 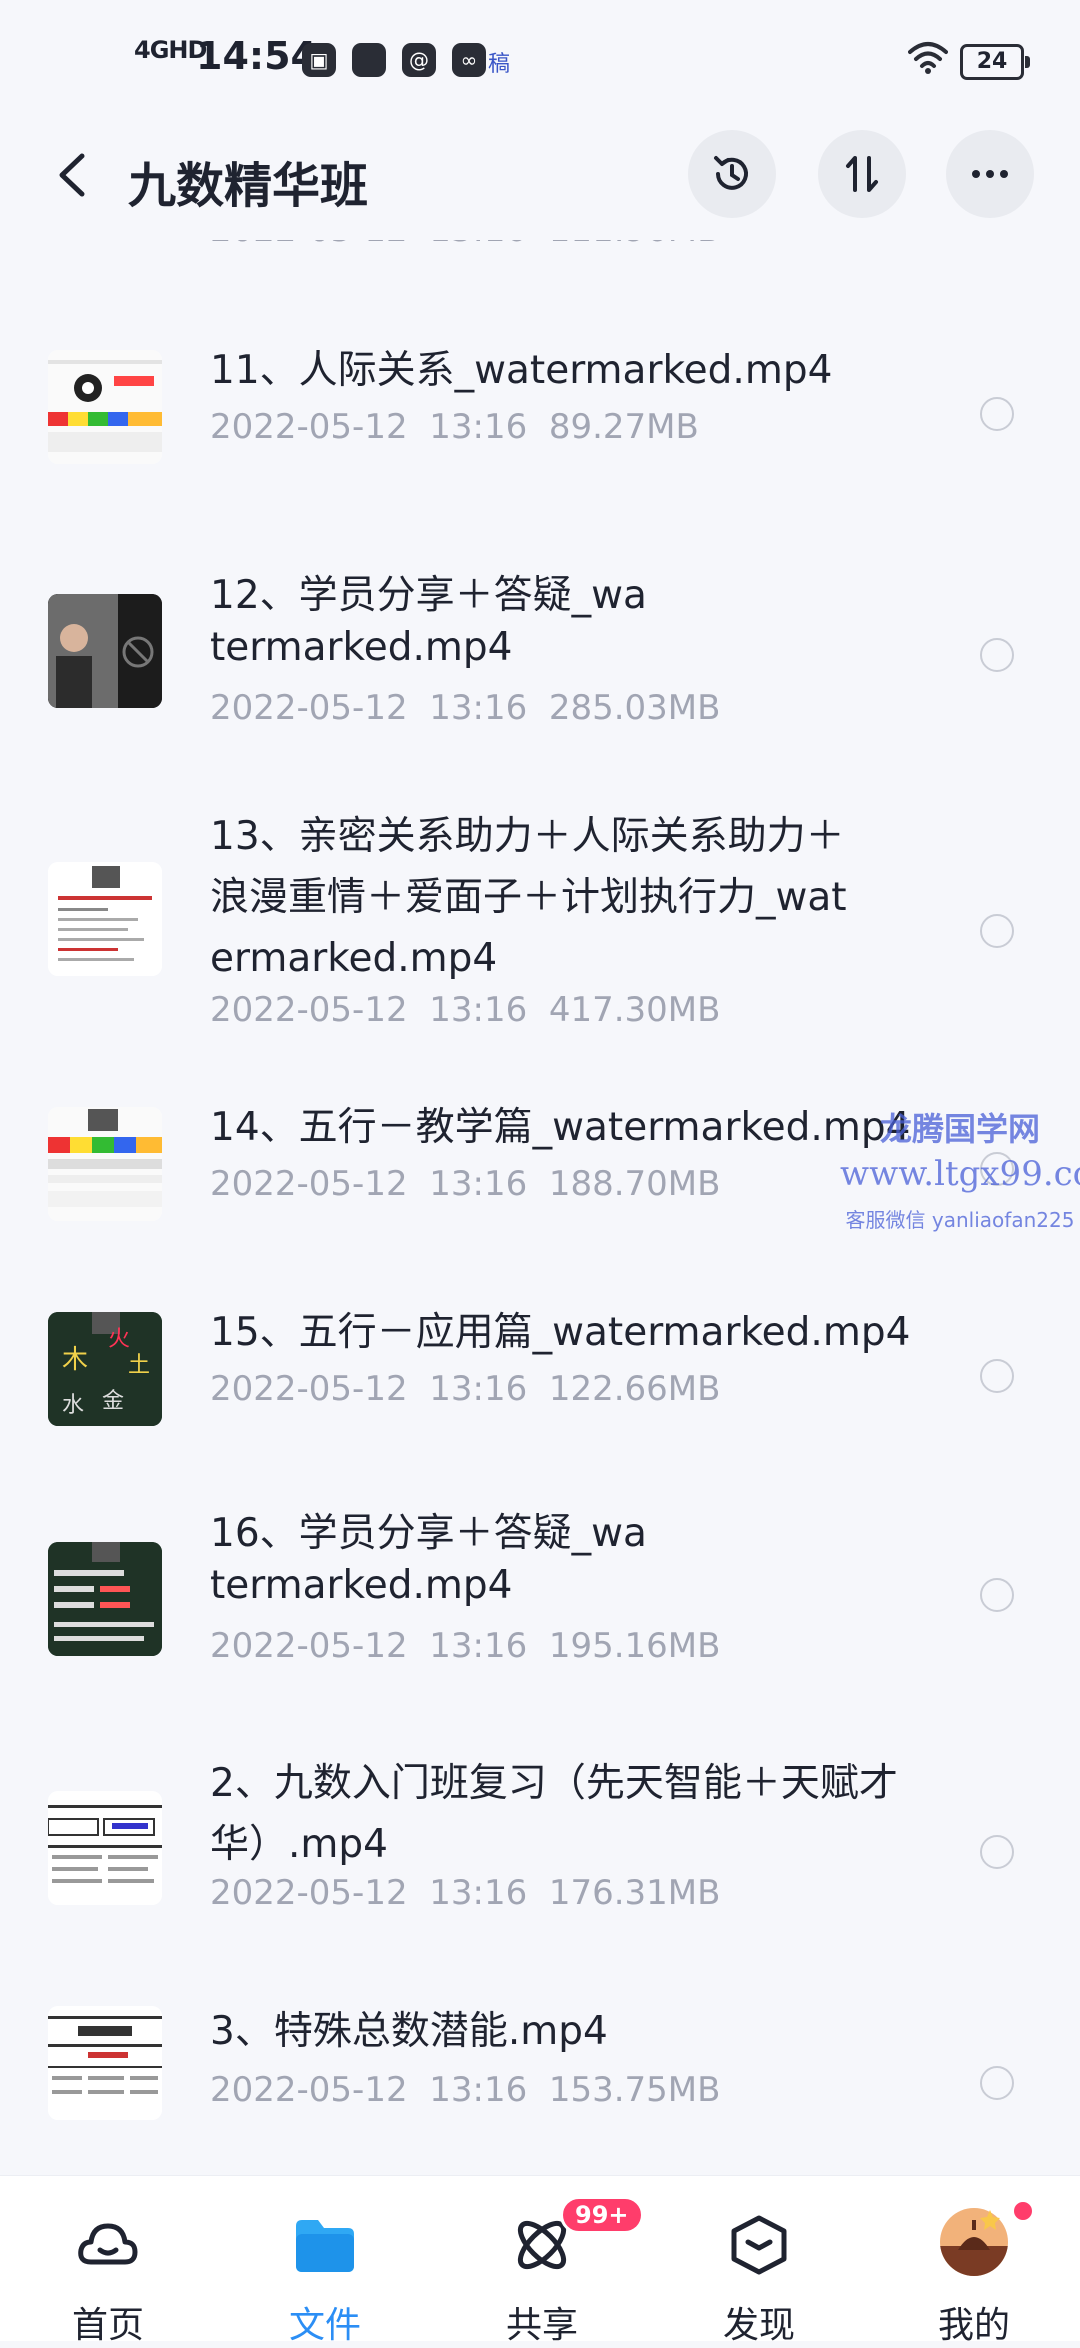 I want to click on file-meta: 2022-05-12 13:16 89.27MB, so click(x=454, y=427).